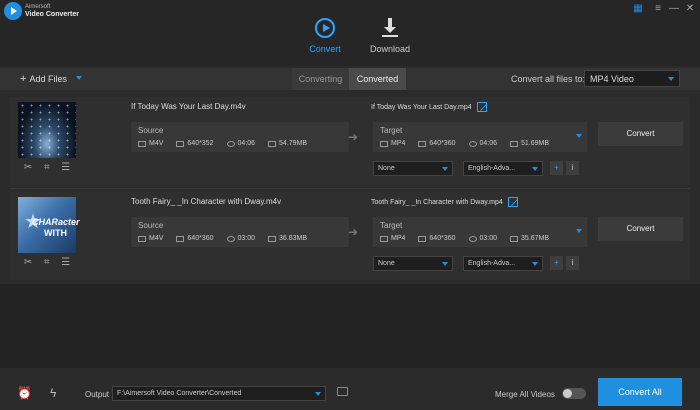 This screenshot has width=700, height=410. Describe the element at coordinates (48, 79) in the screenshot. I see `add-files-label: Add Files` at that location.